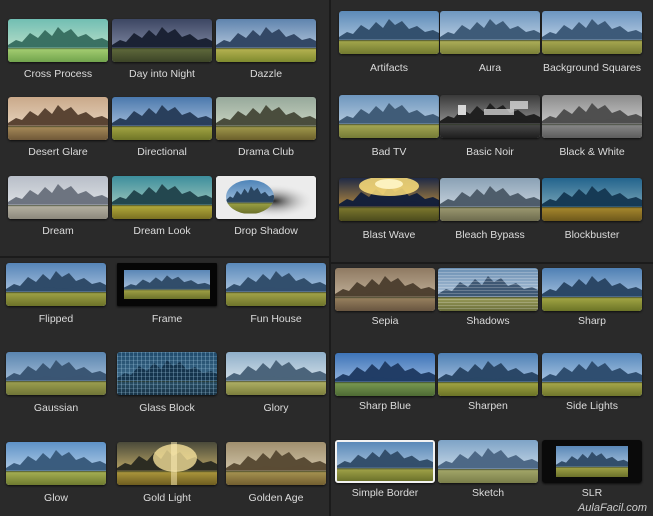 The image size is (653, 516). Describe the element at coordinates (612, 508) in the screenshot. I see `watermark-text: AulaFacil.com` at that location.